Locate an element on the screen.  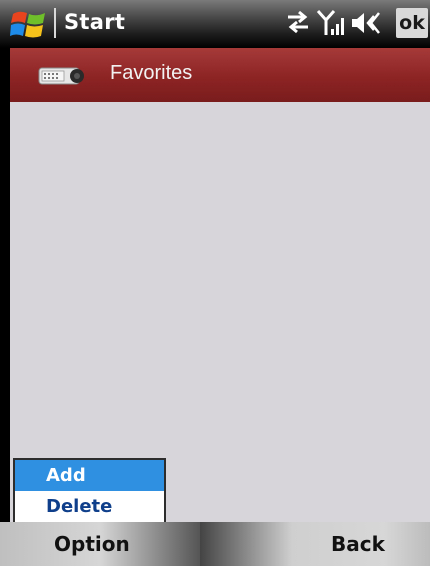
option-softkey: Option is located at coordinates (92, 544).